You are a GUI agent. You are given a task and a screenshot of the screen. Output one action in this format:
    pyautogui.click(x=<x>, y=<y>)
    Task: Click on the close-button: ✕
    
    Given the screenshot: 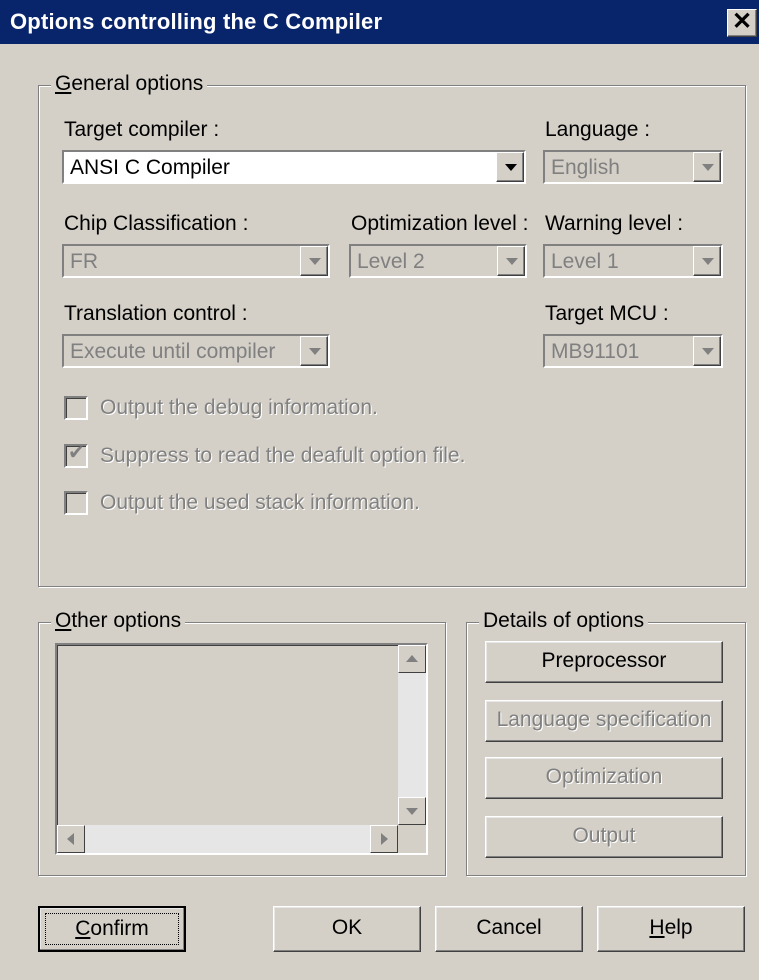 What is the action you would take?
    pyautogui.click(x=742, y=23)
    